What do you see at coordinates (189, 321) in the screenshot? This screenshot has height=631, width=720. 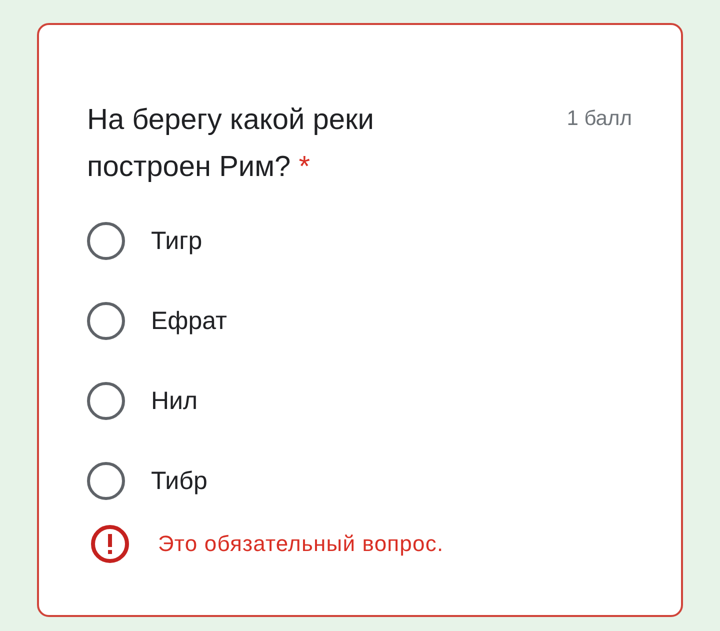 I see `option-label: Ефрат` at bounding box center [189, 321].